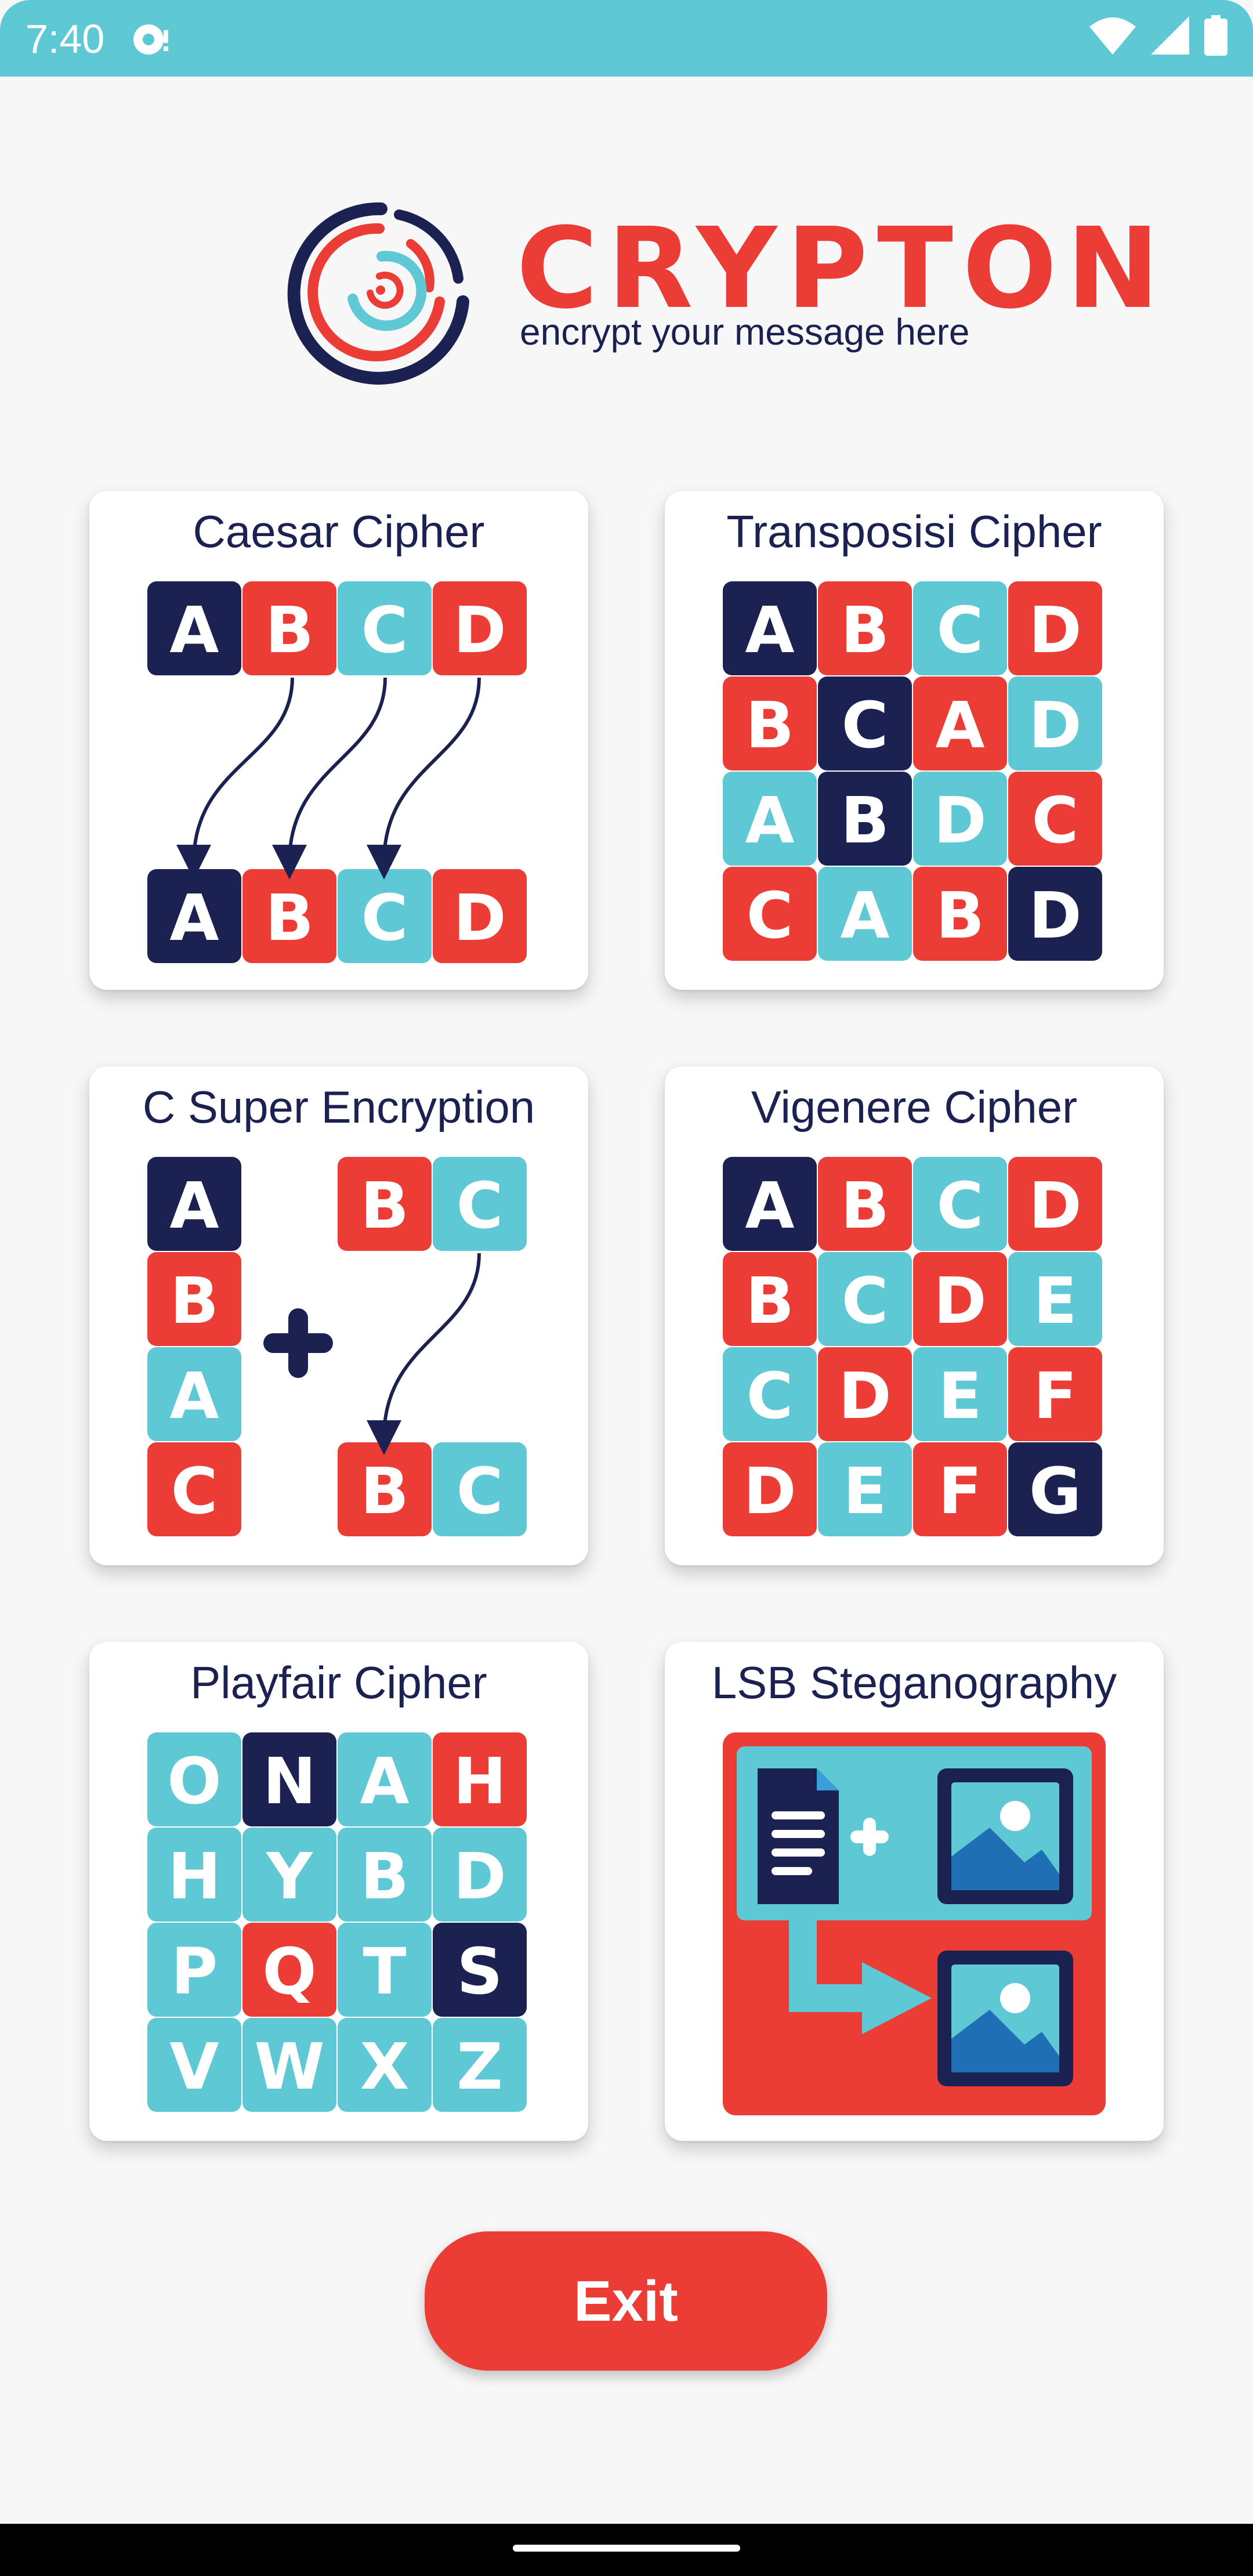  I want to click on tile-letter: G, so click(1055, 1491).